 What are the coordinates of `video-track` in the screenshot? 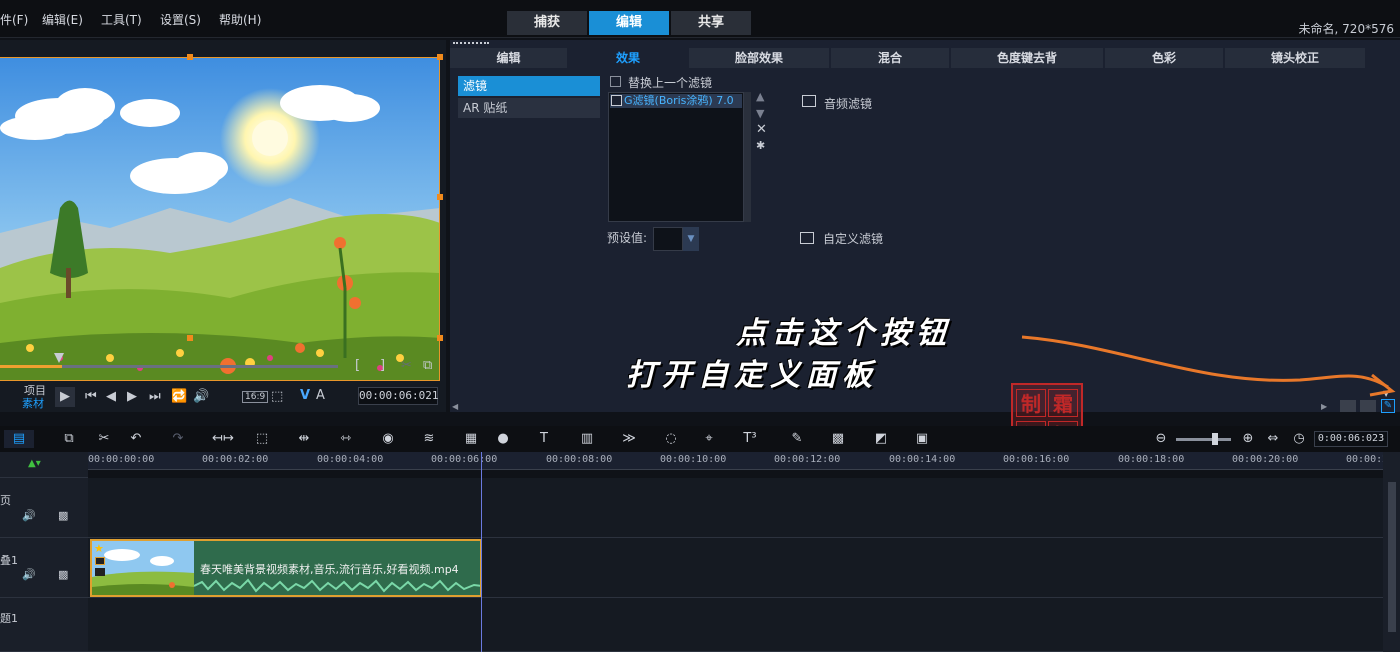 It's located at (735, 508).